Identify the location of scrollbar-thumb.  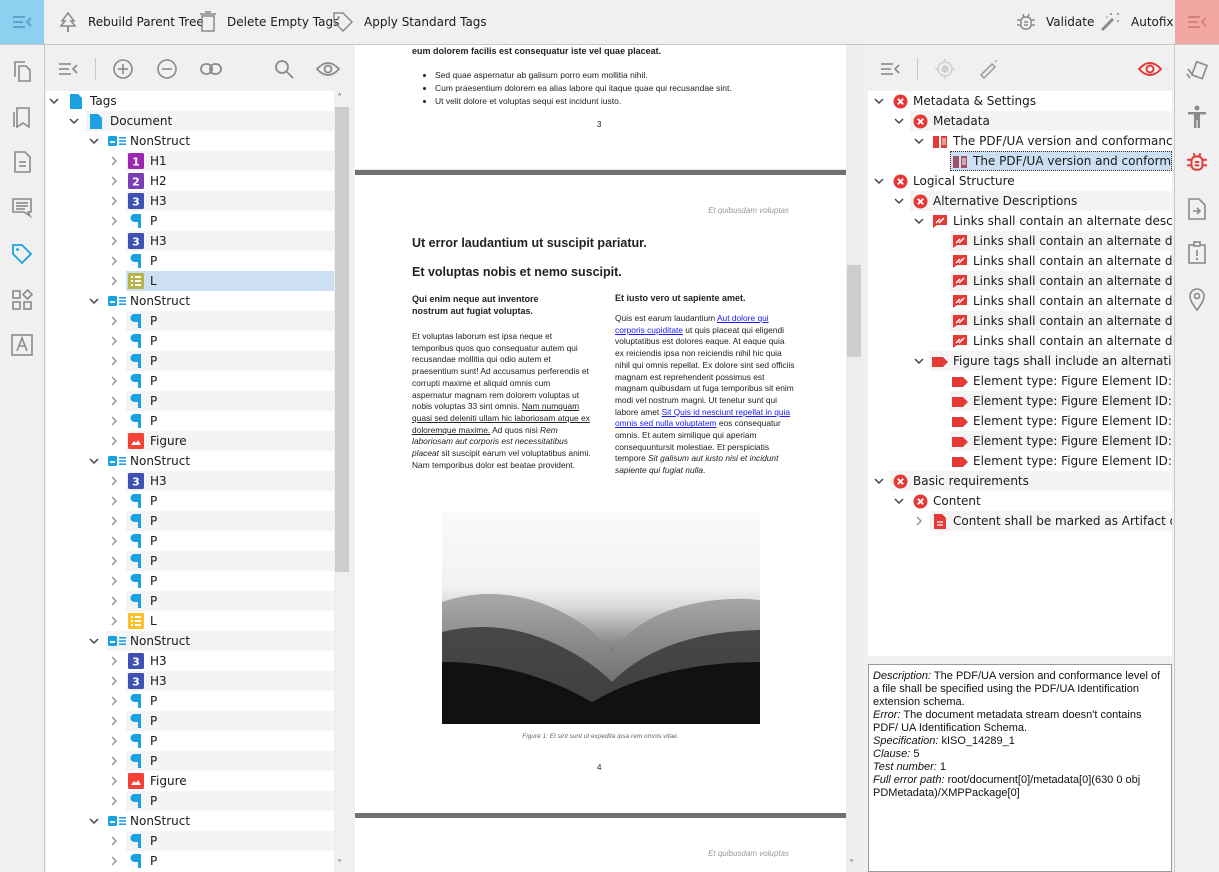
(342, 339).